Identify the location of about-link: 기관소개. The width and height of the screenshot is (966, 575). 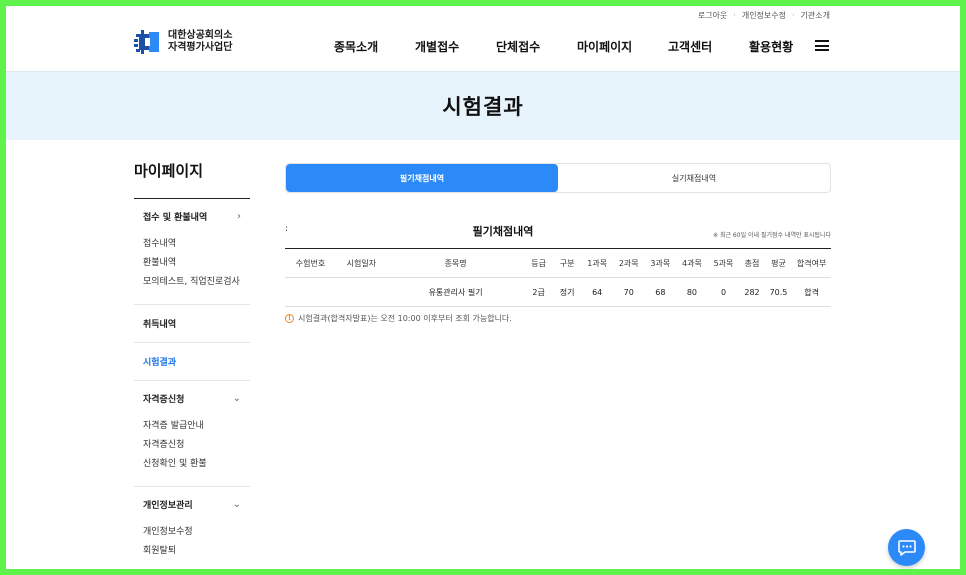
(815, 15).